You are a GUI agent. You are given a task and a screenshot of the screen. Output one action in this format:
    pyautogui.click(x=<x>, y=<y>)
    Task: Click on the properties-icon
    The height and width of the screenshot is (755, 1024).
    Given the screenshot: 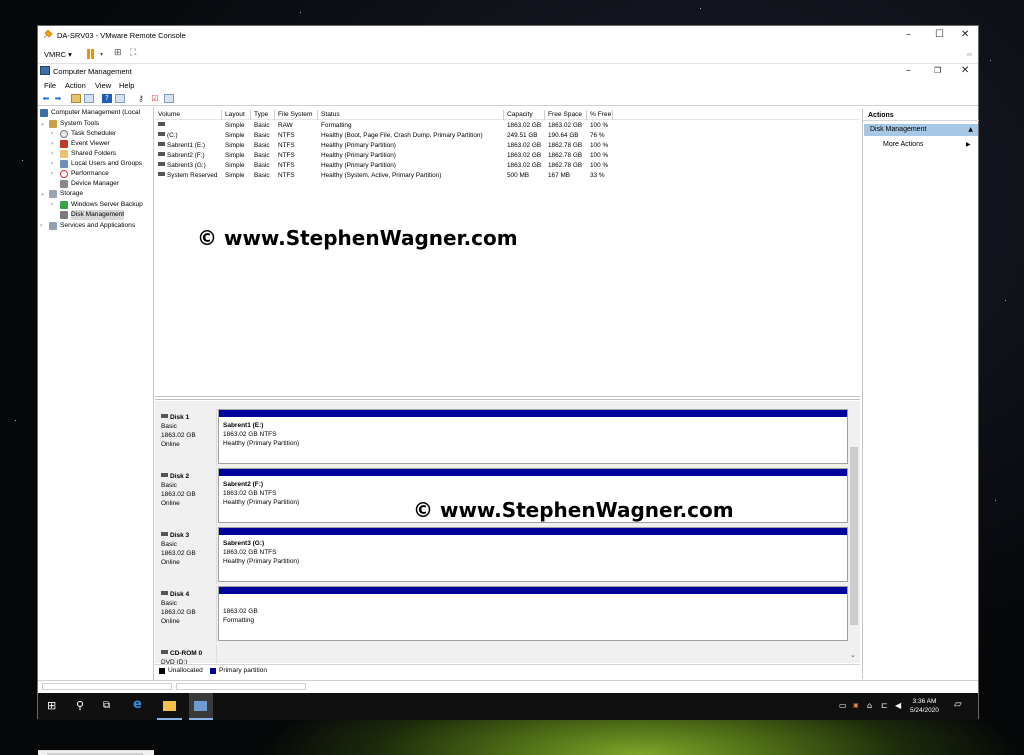 What is the action you would take?
    pyautogui.click(x=120, y=98)
    